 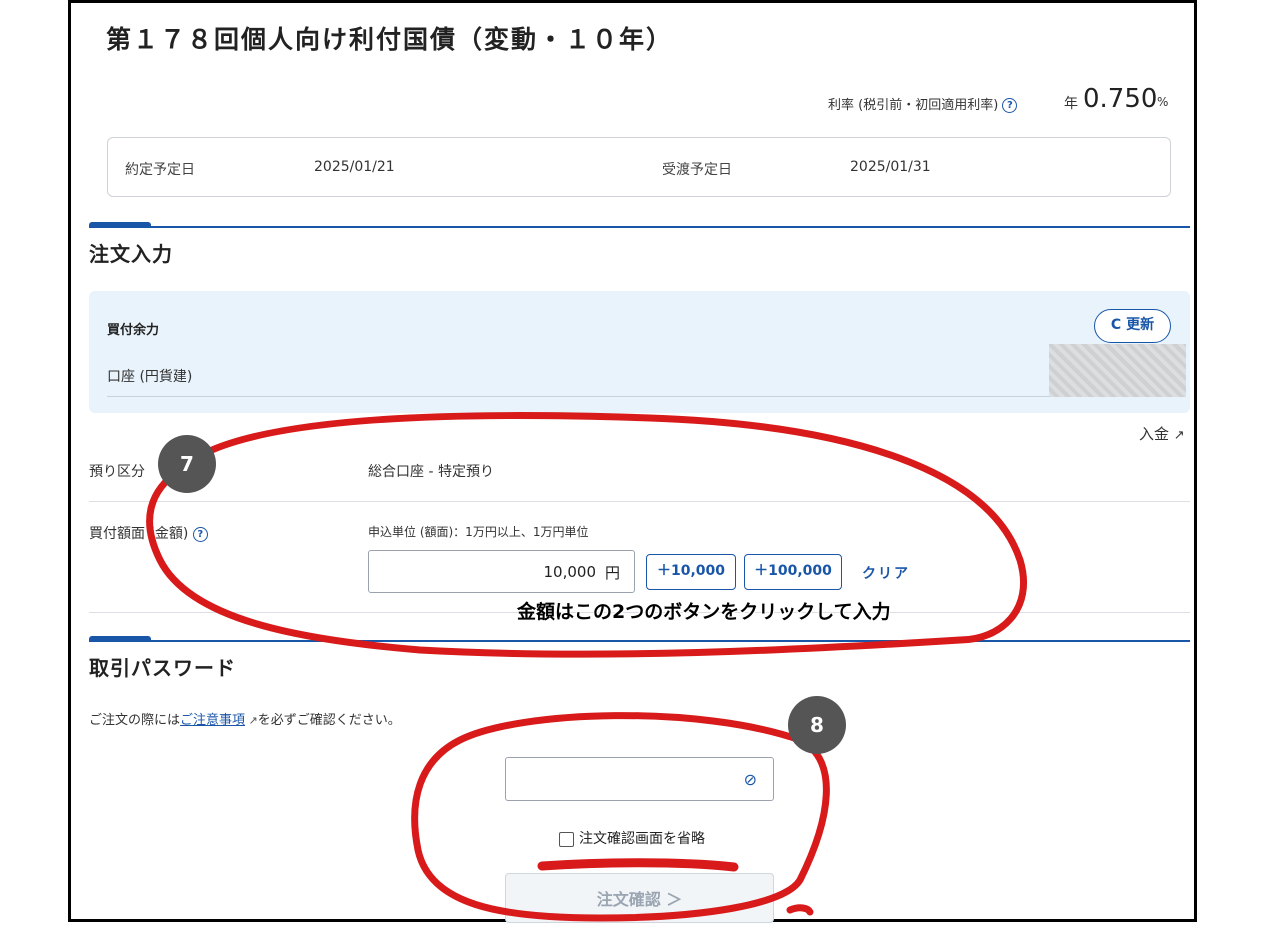 I want to click on add-100000-button: ＋100,000, so click(x=793, y=572).